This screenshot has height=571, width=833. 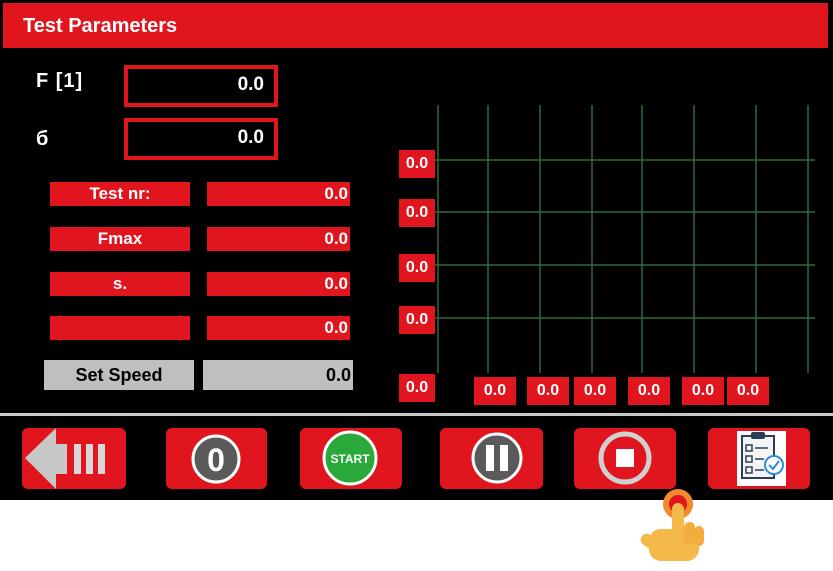 I want to click on set-speed-value: 0.0, so click(x=278, y=375).